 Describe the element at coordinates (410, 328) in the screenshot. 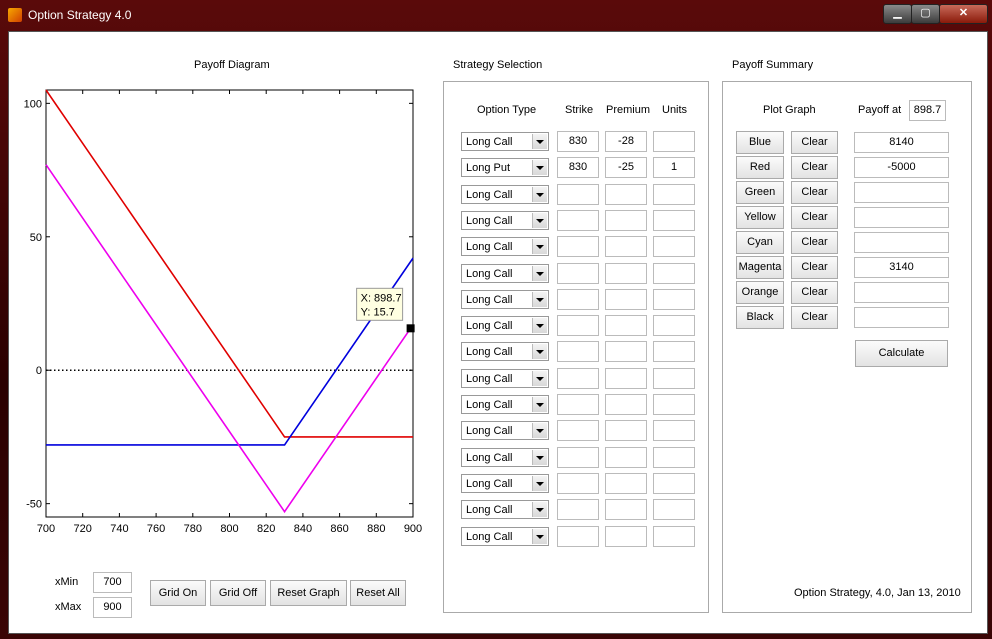

I see `datatip-marker` at that location.